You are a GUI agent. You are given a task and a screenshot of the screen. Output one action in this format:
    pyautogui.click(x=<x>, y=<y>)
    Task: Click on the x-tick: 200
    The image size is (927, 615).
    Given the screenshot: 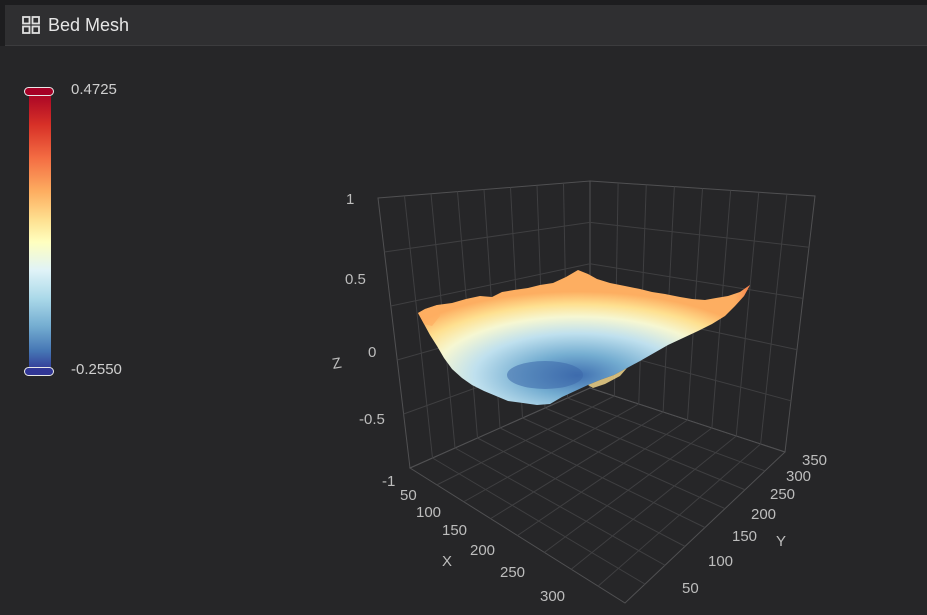 What is the action you would take?
    pyautogui.click(x=482, y=550)
    